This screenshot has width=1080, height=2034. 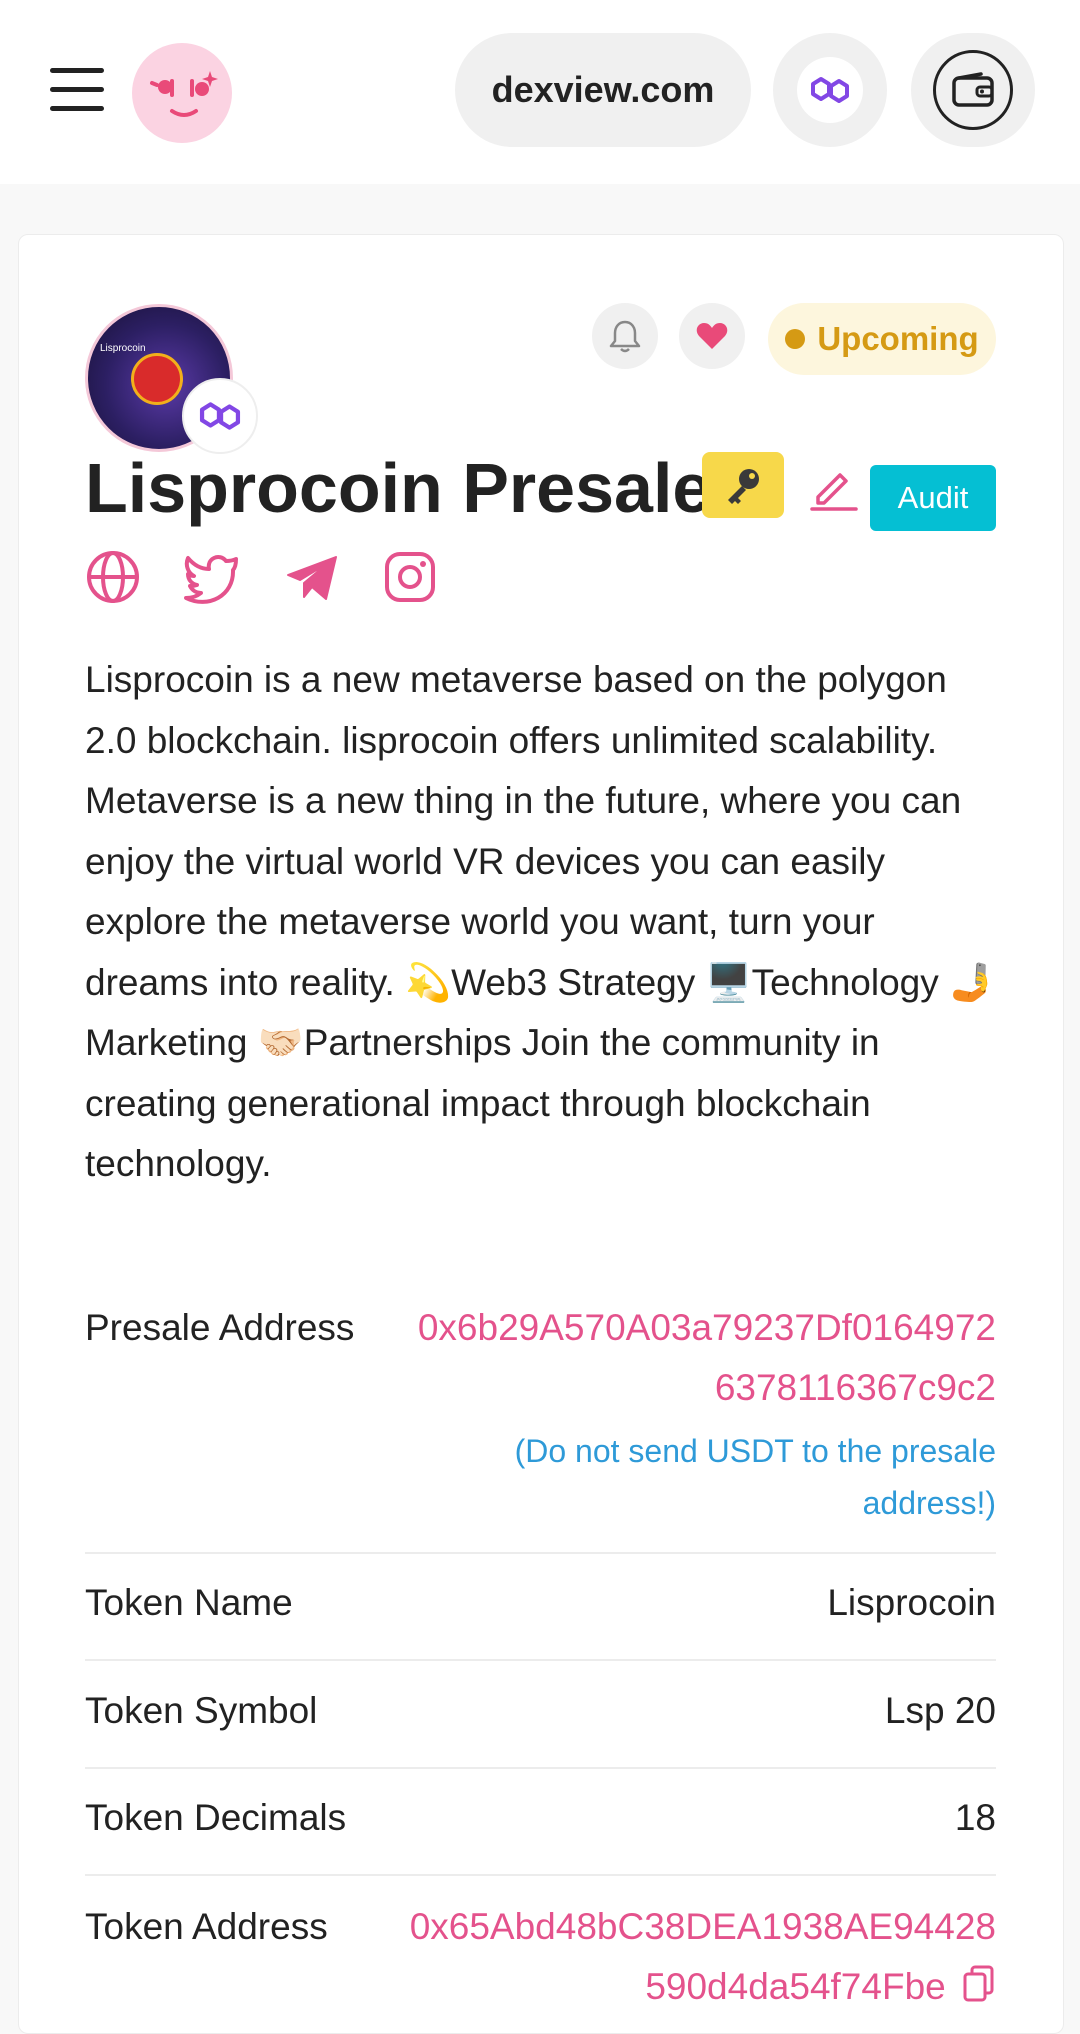 What do you see at coordinates (201, 1710) in the screenshot?
I see `token-symbol-label: Token Symbol` at bounding box center [201, 1710].